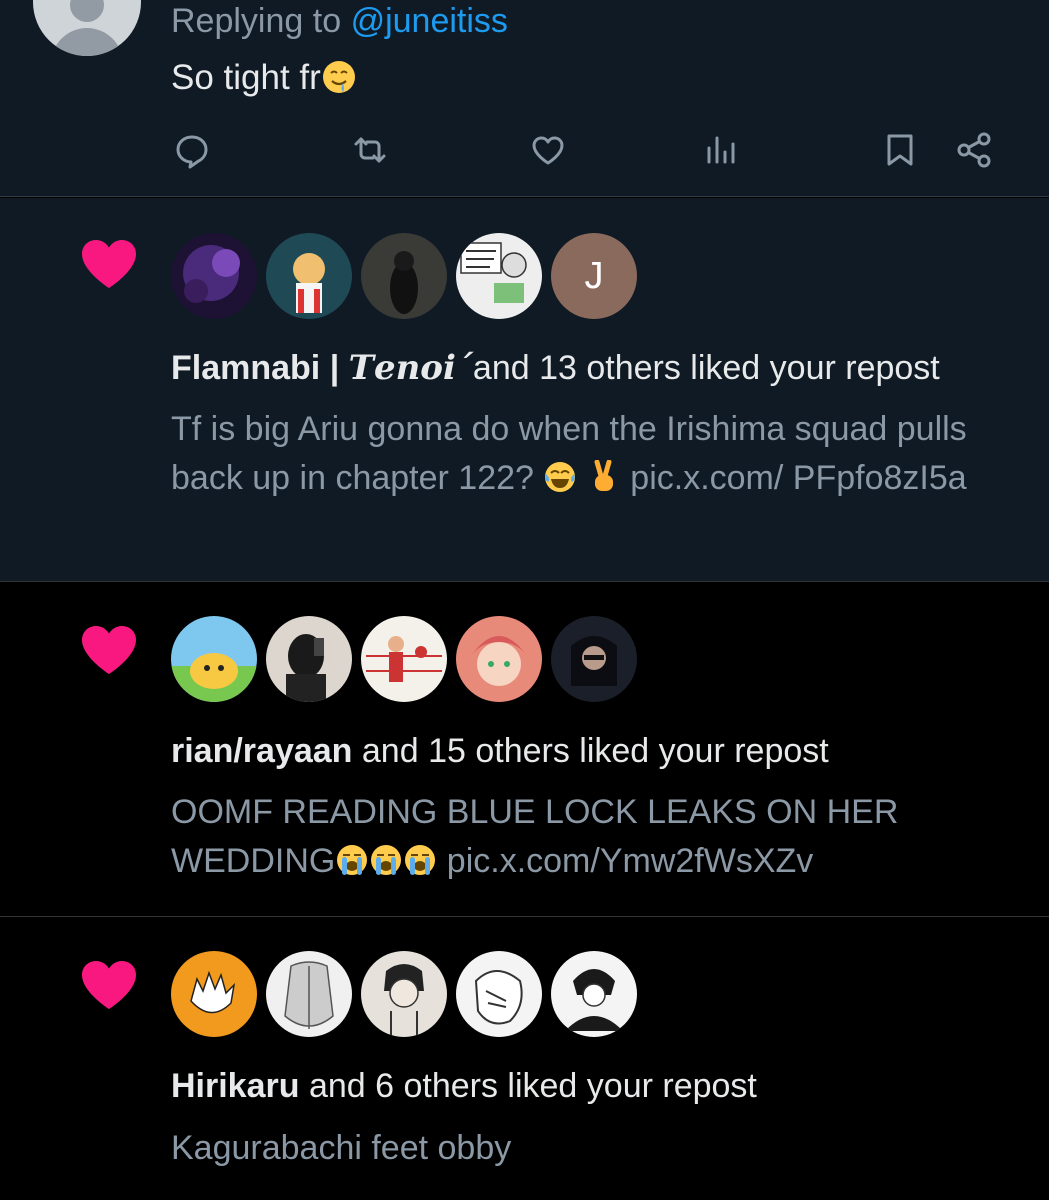 This screenshot has height=1200, width=1049. Describe the element at coordinates (246, 77) in the screenshot. I see `reply-text-content: So tight fr` at that location.